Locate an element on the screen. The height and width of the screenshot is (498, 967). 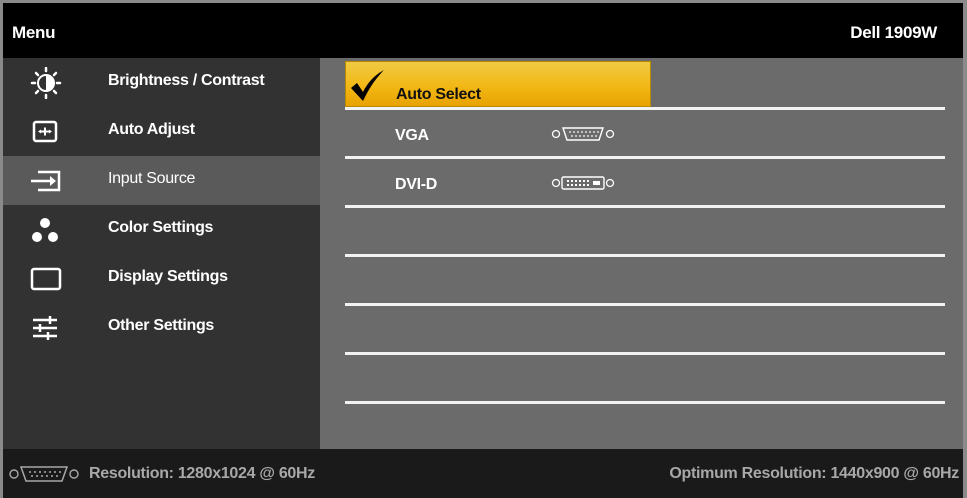
other-settings-icon is located at coordinates (45, 328).